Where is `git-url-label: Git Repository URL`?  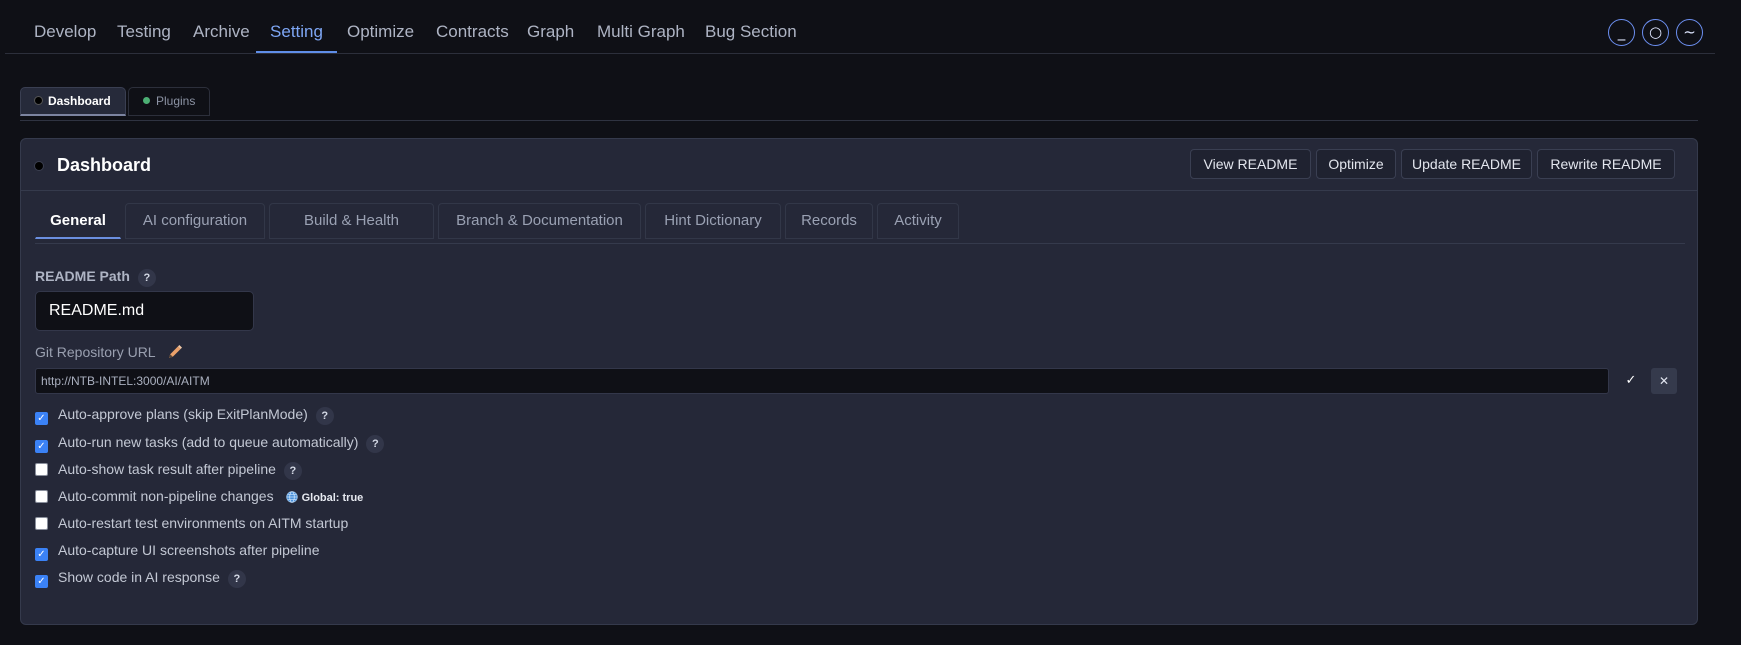 git-url-label: Git Repository URL is located at coordinates (109, 352).